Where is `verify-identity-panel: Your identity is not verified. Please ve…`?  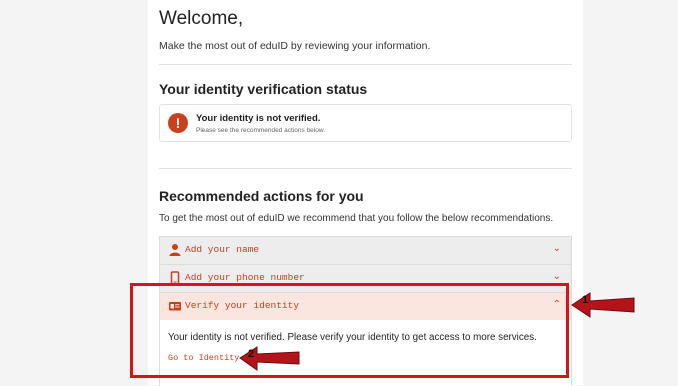 verify-identity-panel: Your identity is not verified. Please ve… is located at coordinates (365, 353).